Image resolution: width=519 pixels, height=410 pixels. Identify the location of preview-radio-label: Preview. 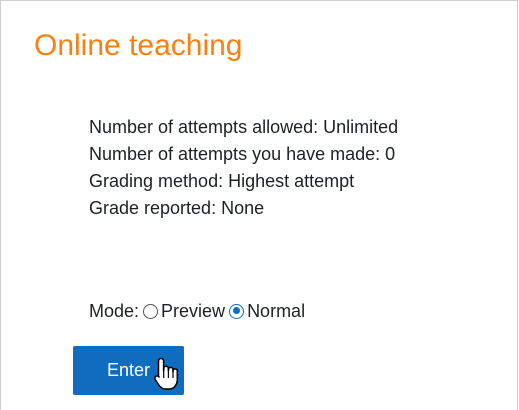
(193, 311).